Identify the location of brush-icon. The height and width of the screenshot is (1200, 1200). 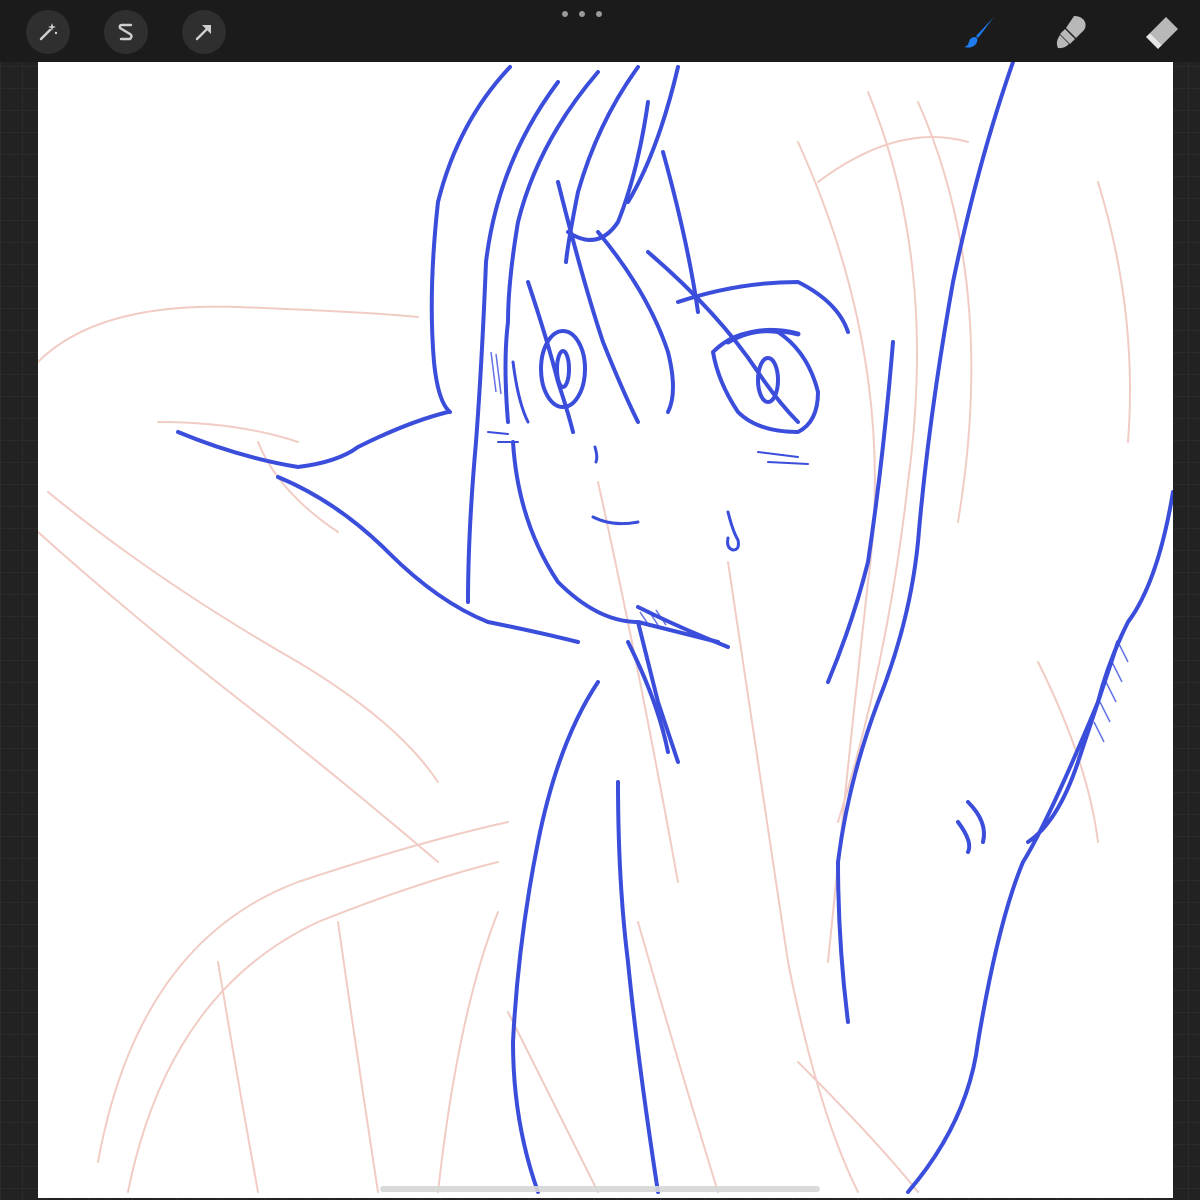
(979, 32).